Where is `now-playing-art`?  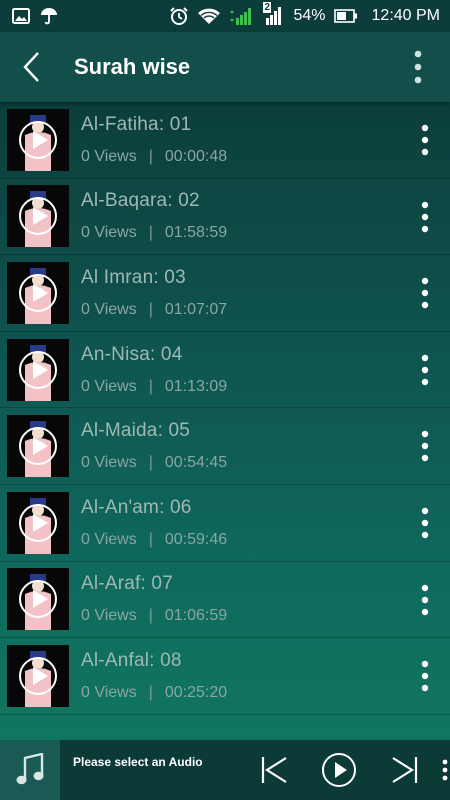
now-playing-art is located at coordinates (30, 770).